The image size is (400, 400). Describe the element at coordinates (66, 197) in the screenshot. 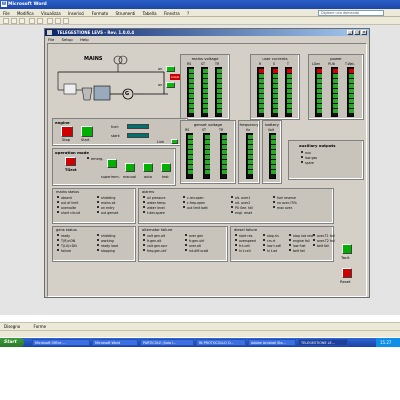

I see `ms-item-absent: absent` at that location.